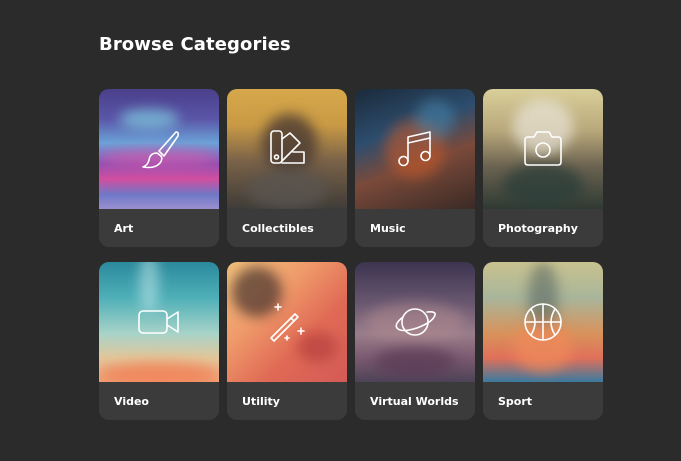 The width and height of the screenshot is (681, 461). I want to click on color-swatch-icon, so click(287, 147).